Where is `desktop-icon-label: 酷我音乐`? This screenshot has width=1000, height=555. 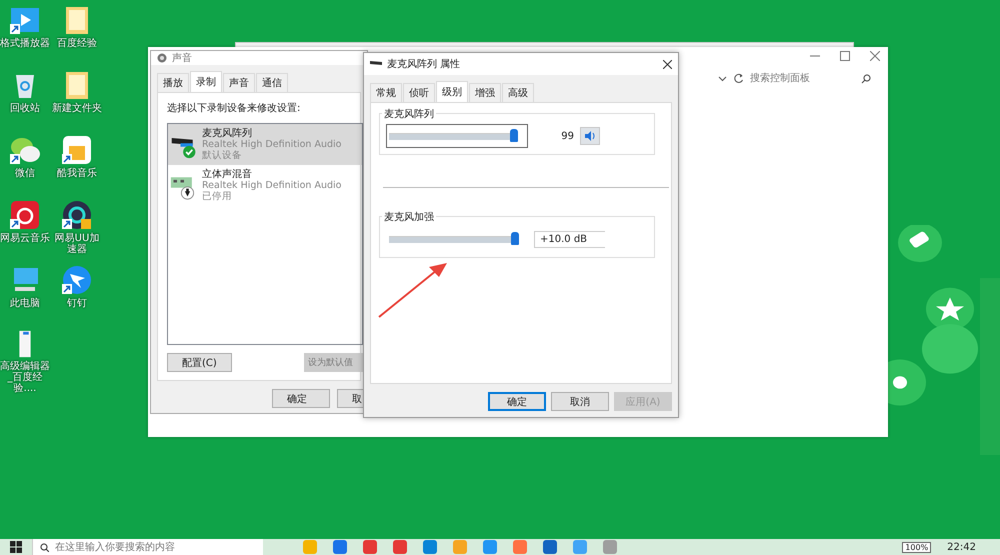 desktop-icon-label: 酷我音乐 is located at coordinates (77, 173).